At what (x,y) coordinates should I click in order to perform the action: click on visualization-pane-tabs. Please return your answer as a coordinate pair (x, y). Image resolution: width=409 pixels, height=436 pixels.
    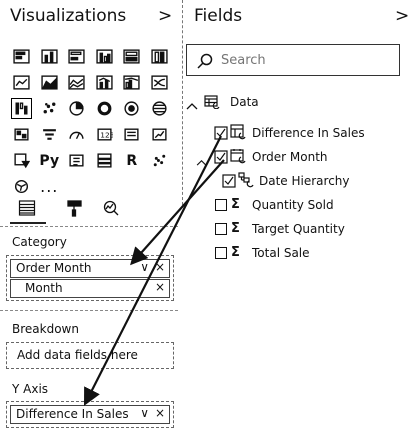
    Looking at the image, I should click on (76, 209).